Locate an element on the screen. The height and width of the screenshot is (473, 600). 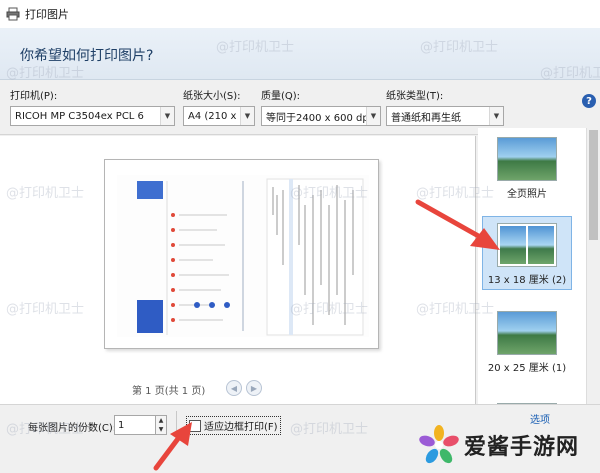
chevron-up-icon: ▲ is located at coordinates (161, 420).